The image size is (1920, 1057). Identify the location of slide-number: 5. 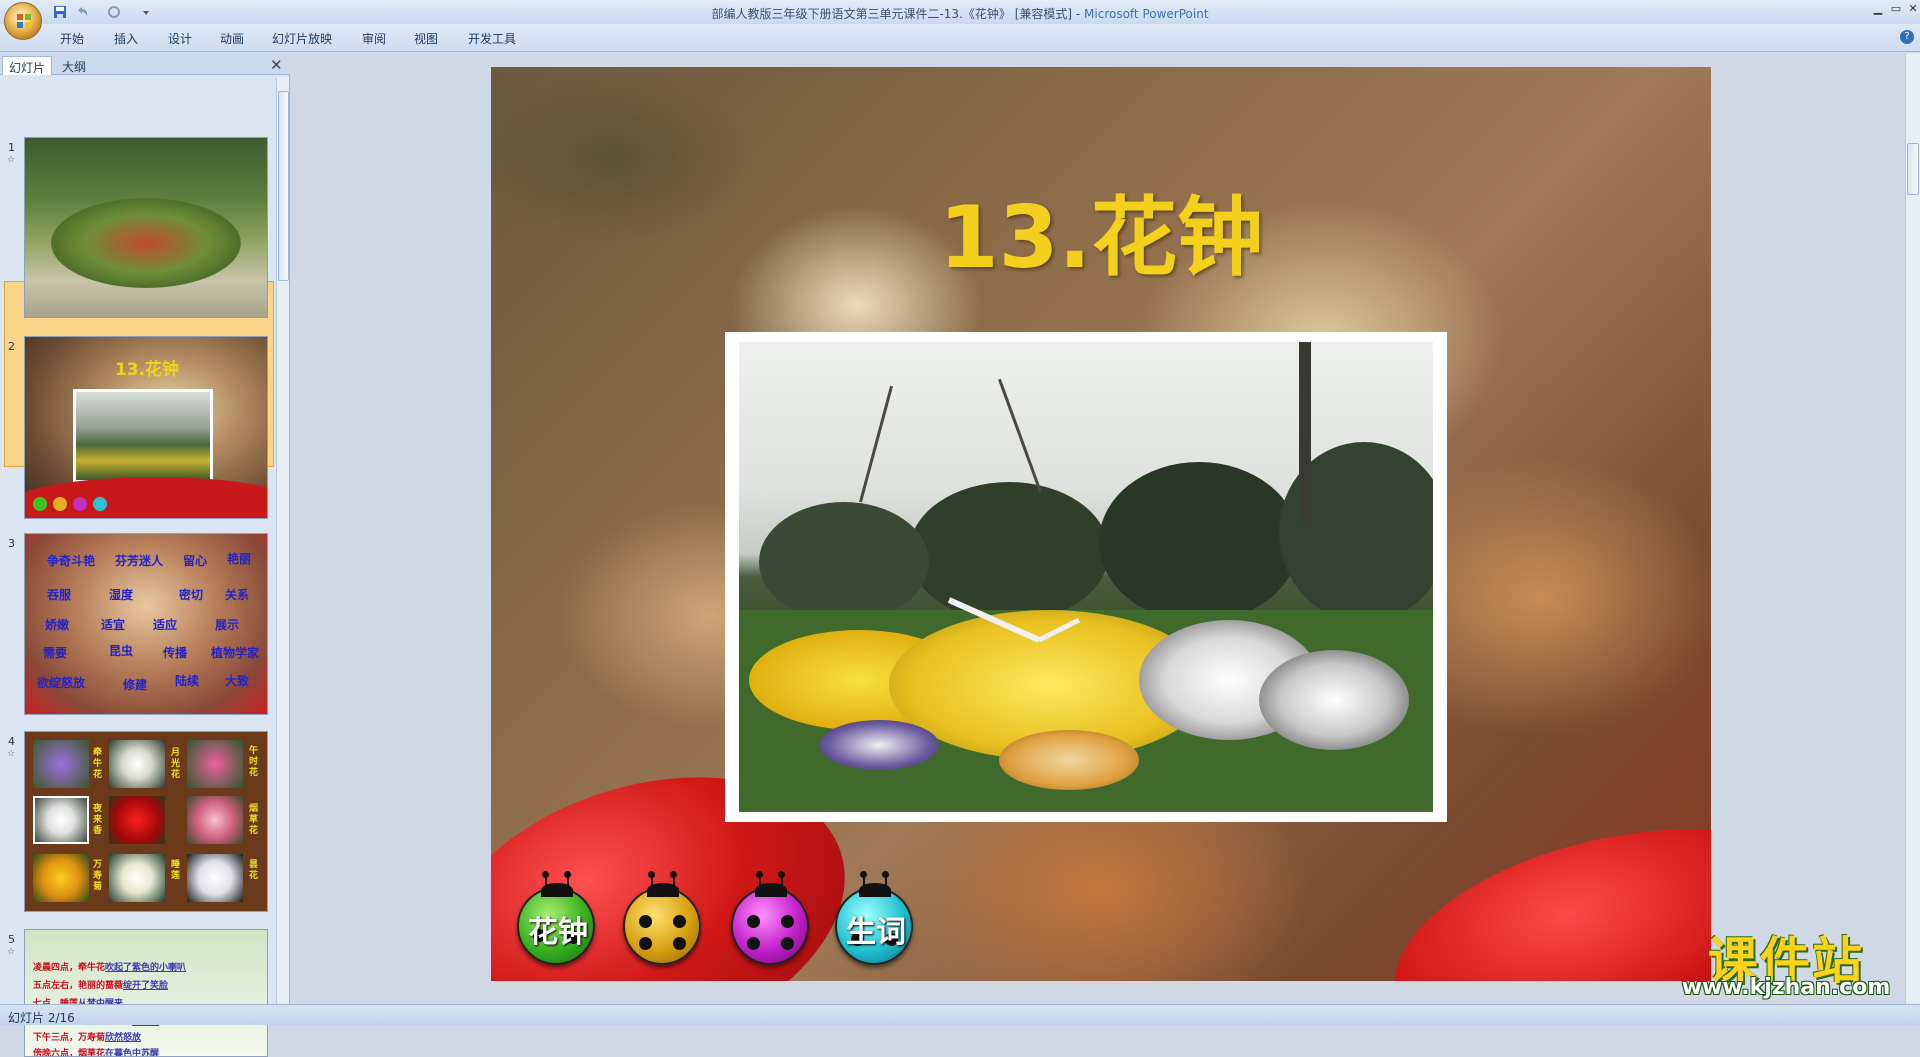
(11, 939).